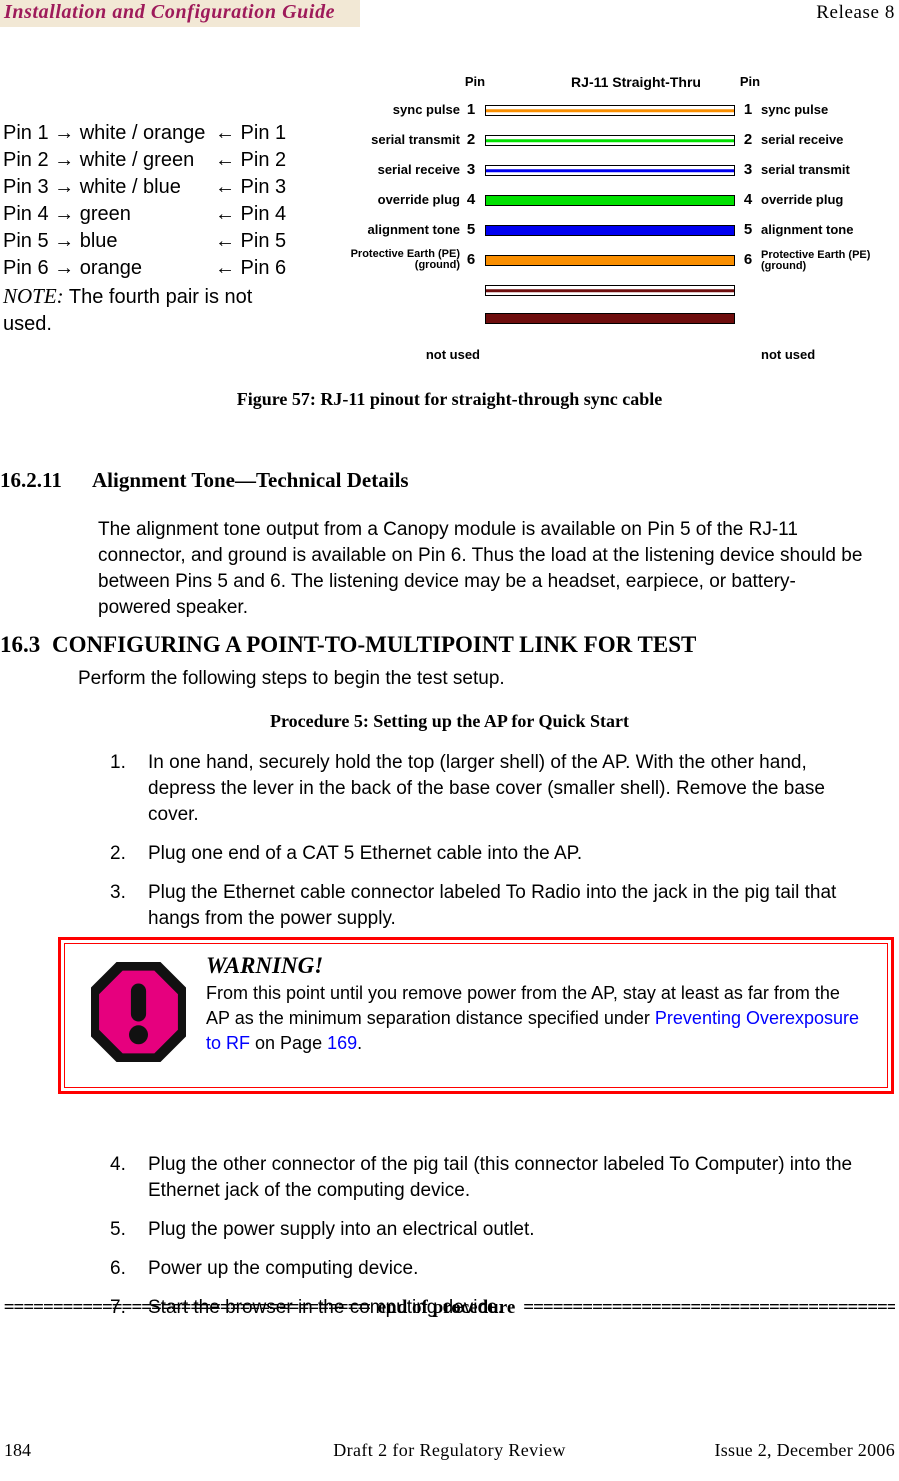  What do you see at coordinates (251, 133) in the screenshot?
I see `pin-mapping-right: ← Pin 1` at bounding box center [251, 133].